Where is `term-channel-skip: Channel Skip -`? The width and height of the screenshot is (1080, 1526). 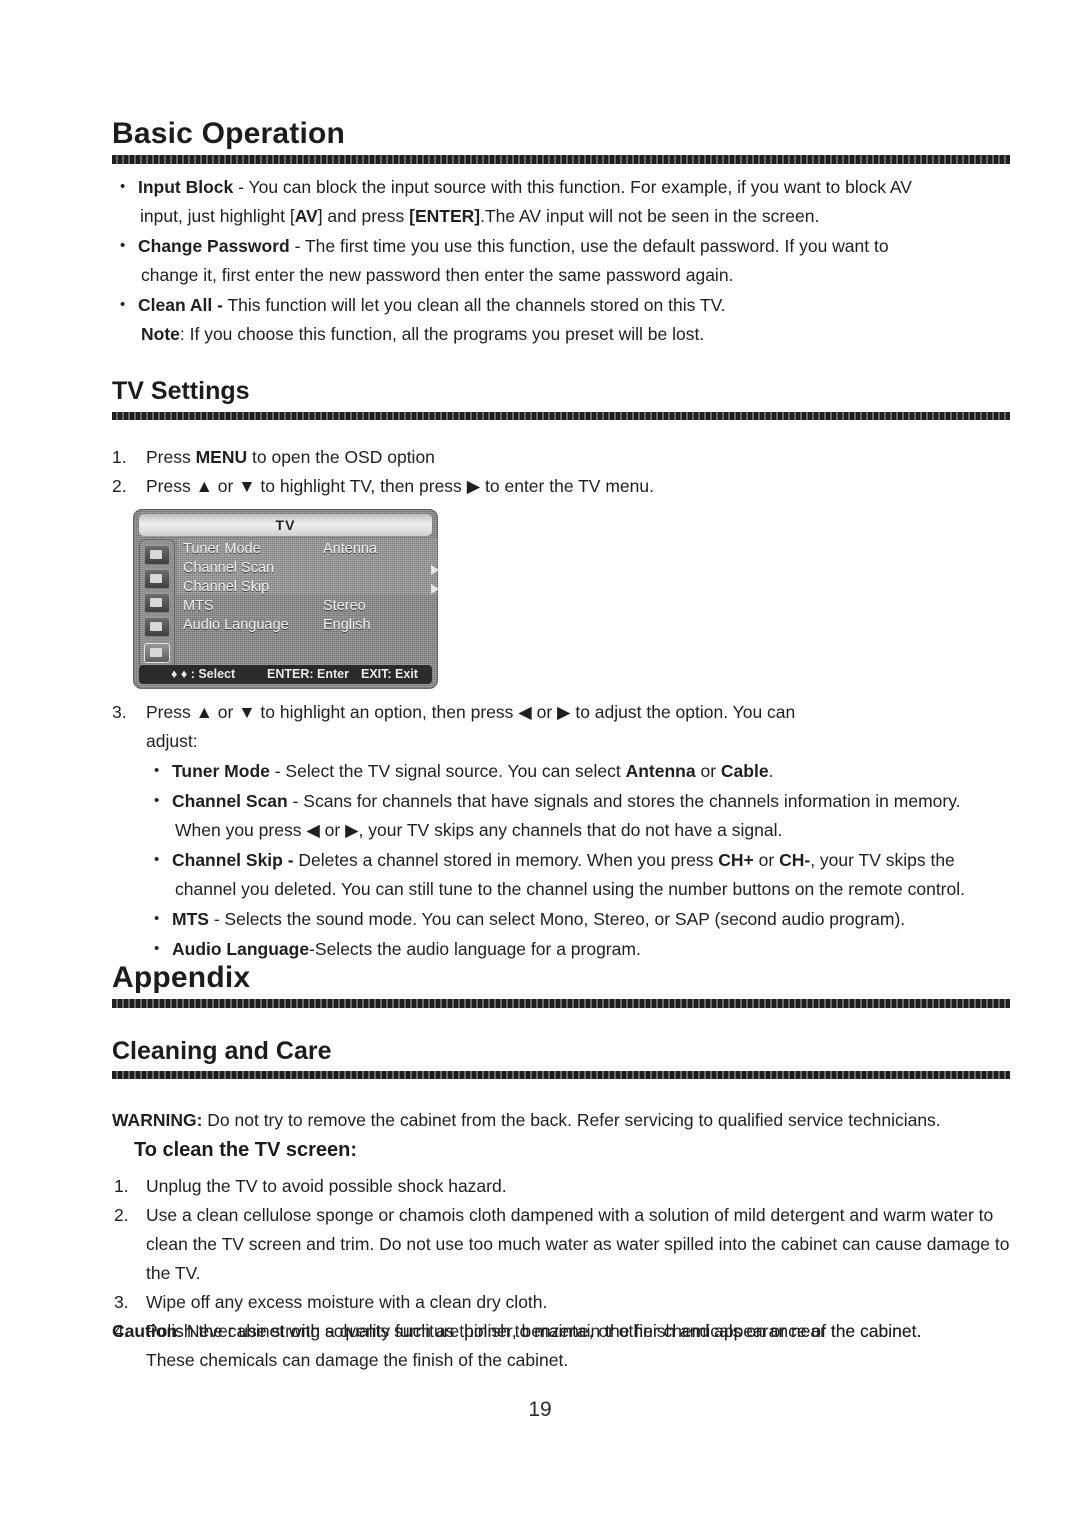
term-channel-skip: Channel Skip - is located at coordinates (233, 860).